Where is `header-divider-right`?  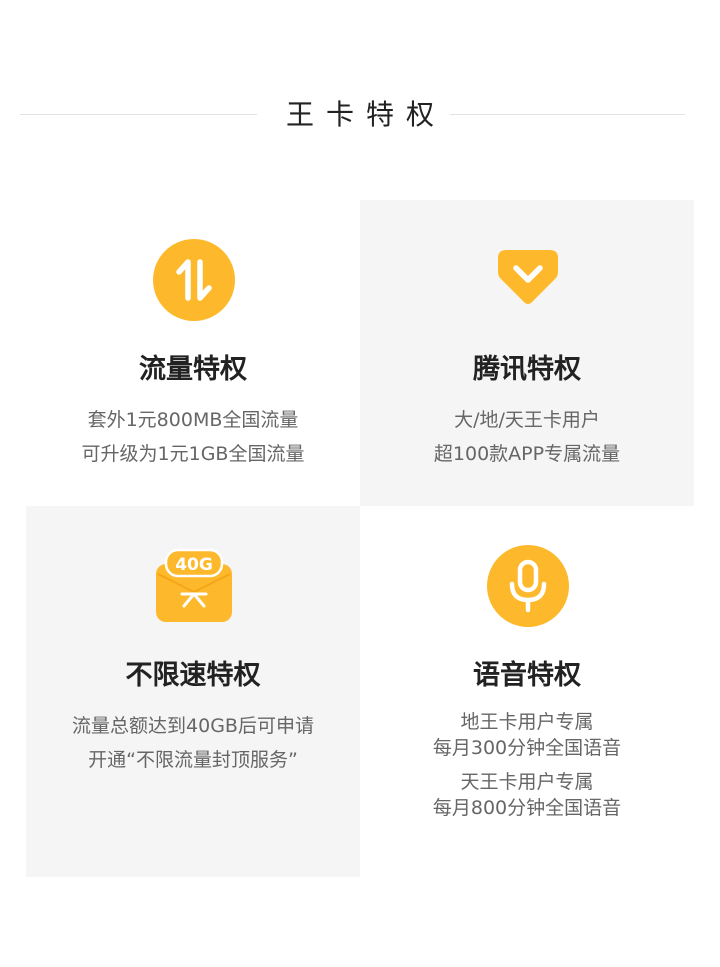
header-divider-right is located at coordinates (567, 114).